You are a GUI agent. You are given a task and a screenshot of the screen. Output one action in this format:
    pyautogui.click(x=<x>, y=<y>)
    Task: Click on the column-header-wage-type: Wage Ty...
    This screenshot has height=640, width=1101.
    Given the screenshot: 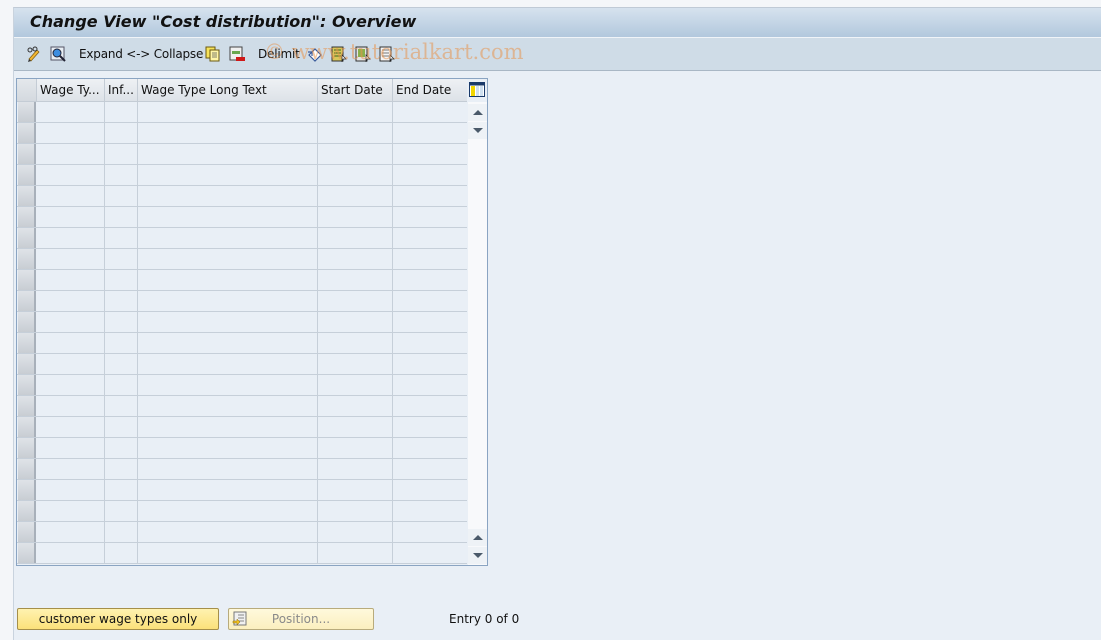 What is the action you would take?
    pyautogui.click(x=71, y=90)
    